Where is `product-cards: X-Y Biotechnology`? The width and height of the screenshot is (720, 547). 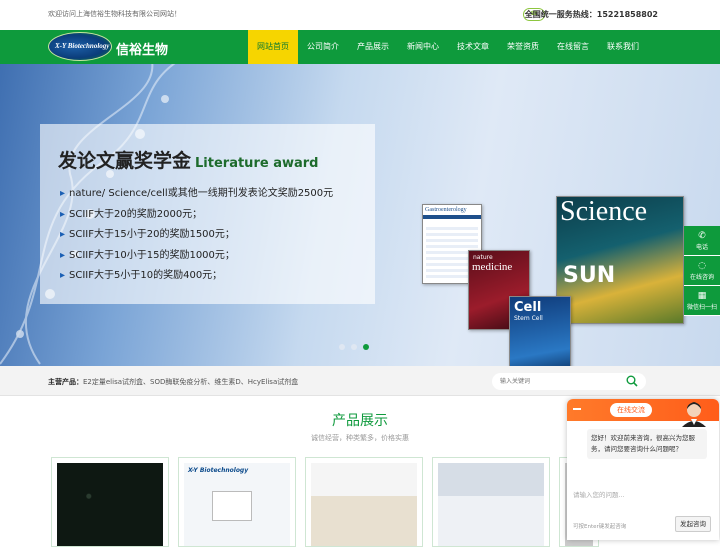
product-cards: X-Y Biotechnology is located at coordinates (325, 502).